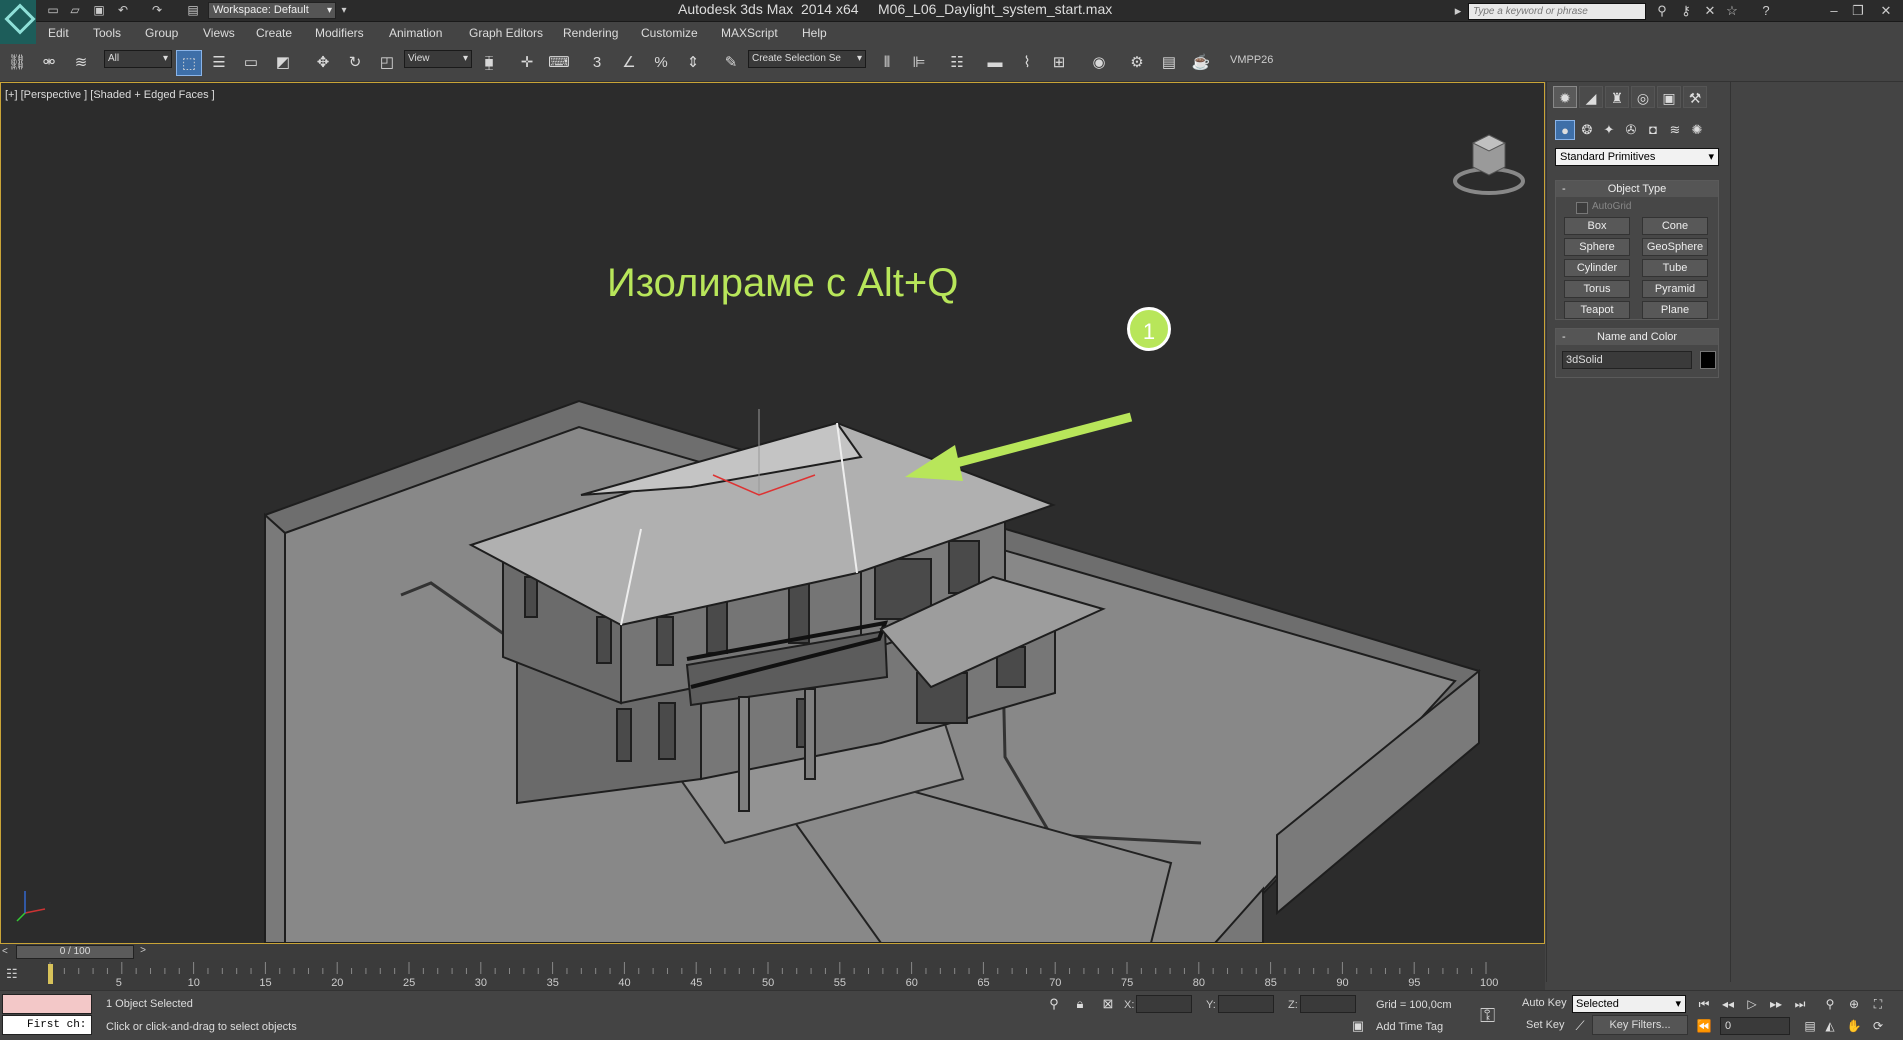 The width and height of the screenshot is (1903, 1040). Describe the element at coordinates (18, 22) in the screenshot. I see `app-logo-icon` at that location.